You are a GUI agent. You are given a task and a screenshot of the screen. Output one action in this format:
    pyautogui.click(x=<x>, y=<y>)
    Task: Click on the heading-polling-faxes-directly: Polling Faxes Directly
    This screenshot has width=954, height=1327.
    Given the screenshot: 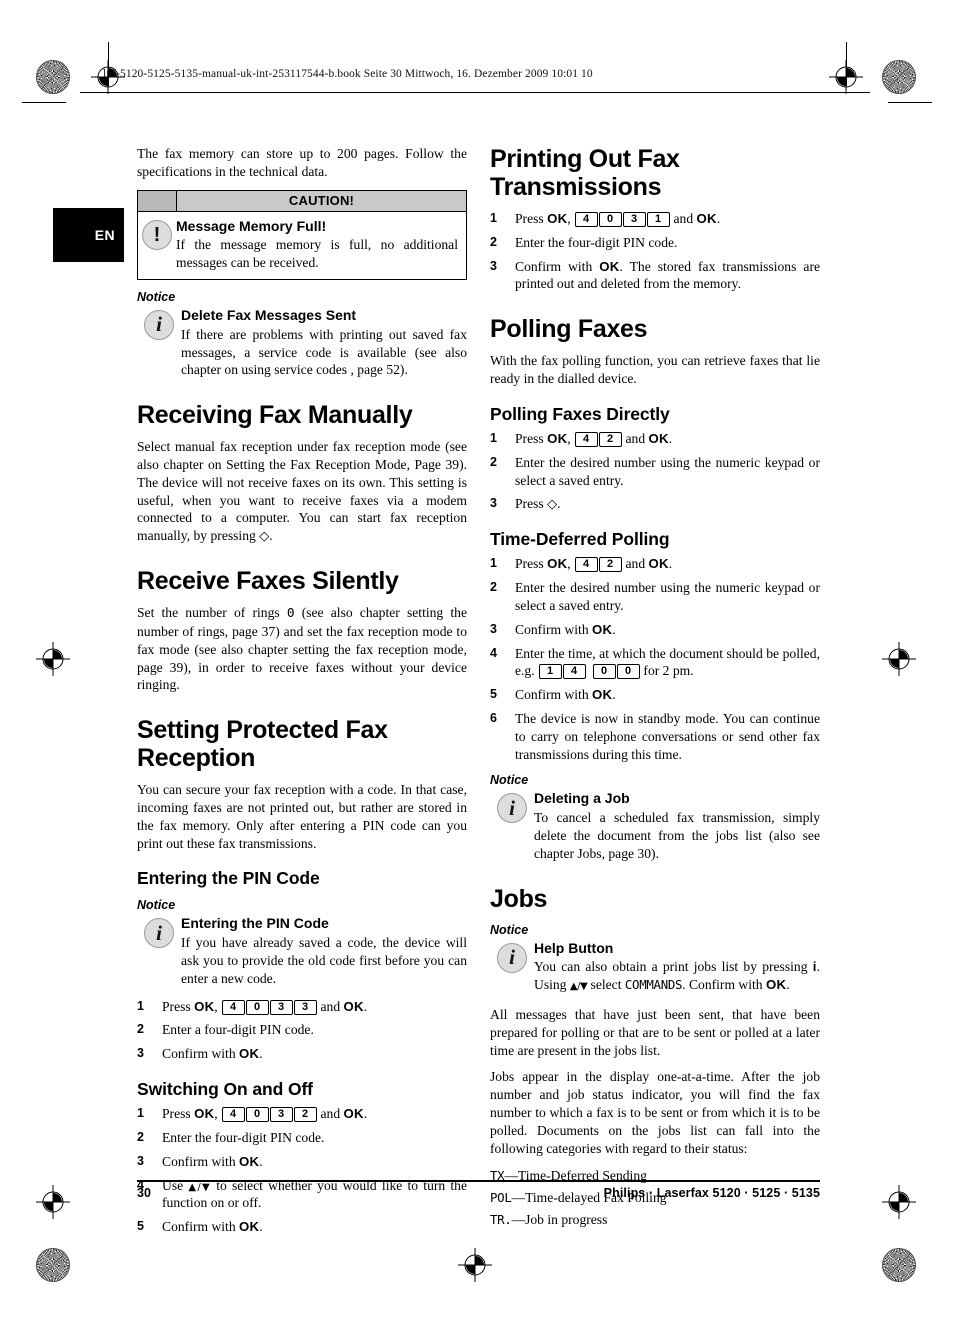 What is the action you would take?
    pyautogui.click(x=580, y=413)
    